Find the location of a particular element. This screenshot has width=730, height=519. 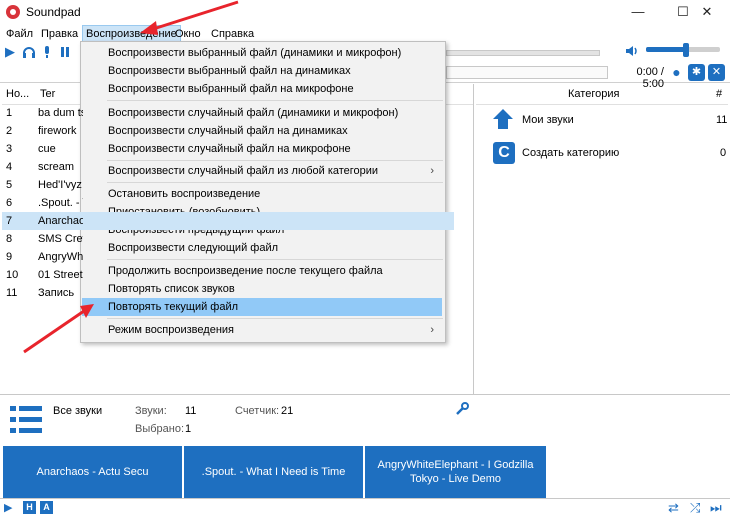

seek-bar is located at coordinates (523, 53).